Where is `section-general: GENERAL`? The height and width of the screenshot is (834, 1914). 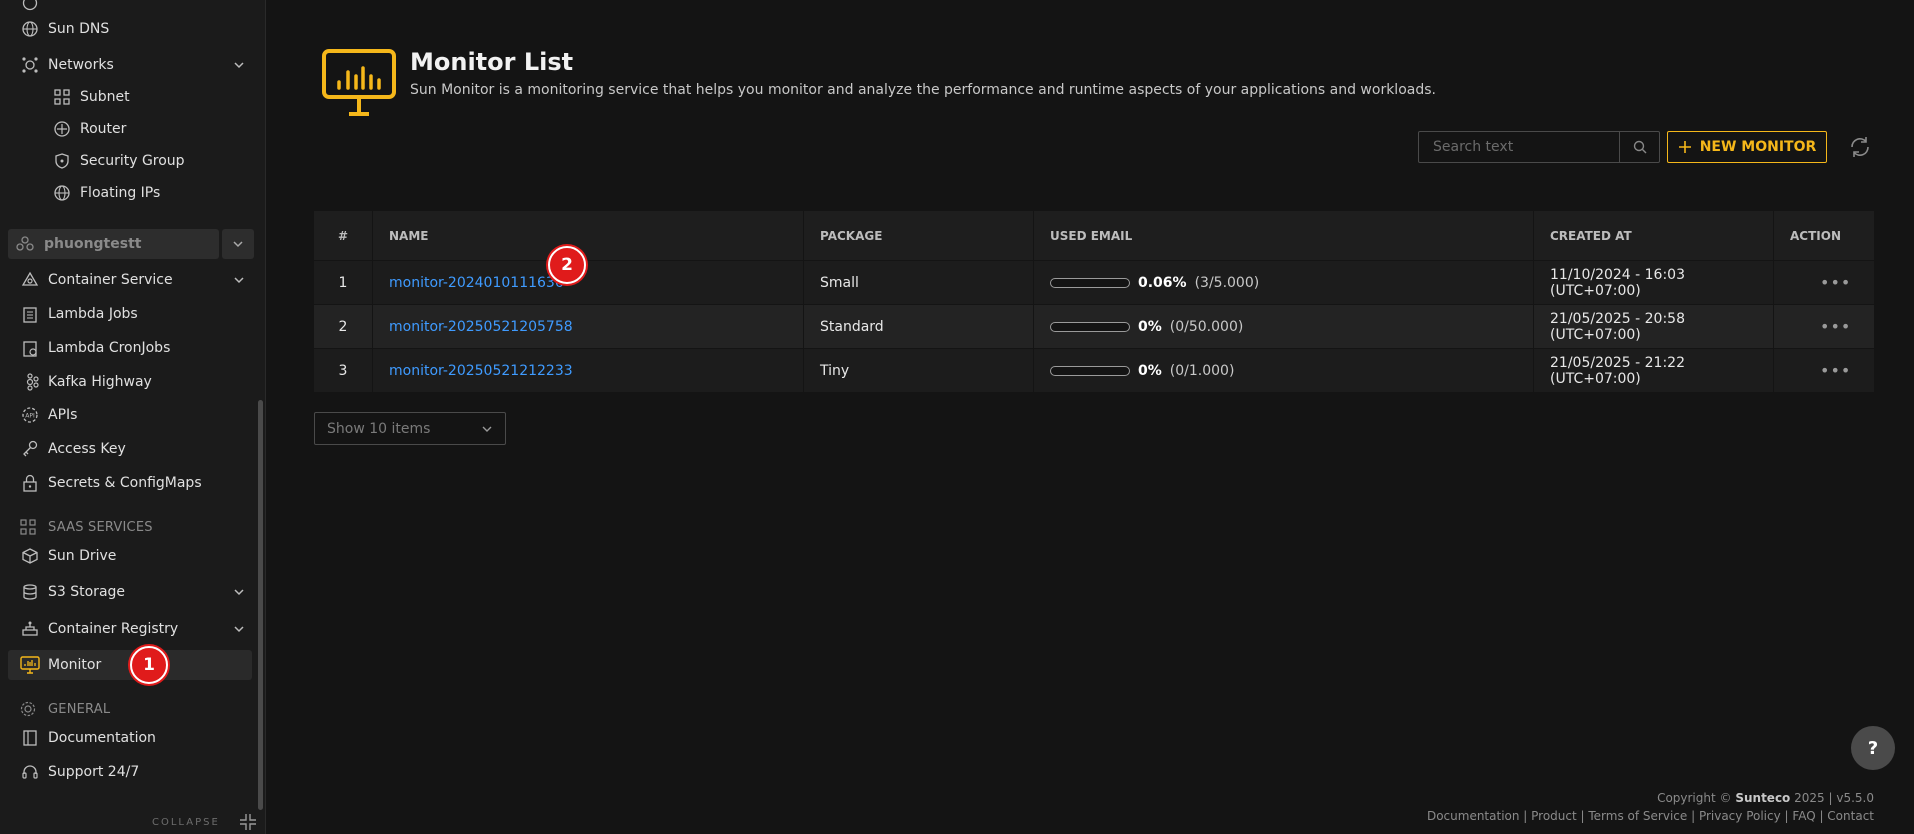
section-general: GENERAL is located at coordinates (128, 709).